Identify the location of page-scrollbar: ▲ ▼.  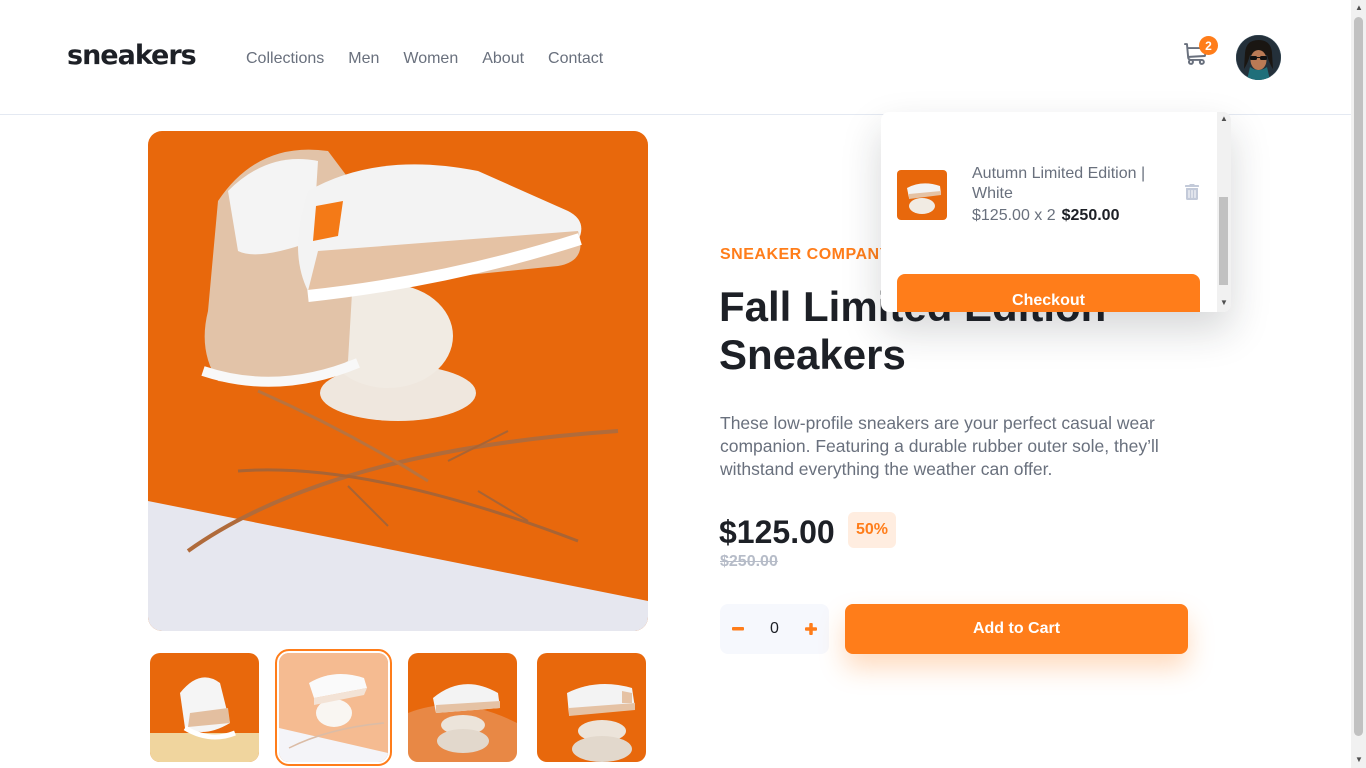
(1358, 384).